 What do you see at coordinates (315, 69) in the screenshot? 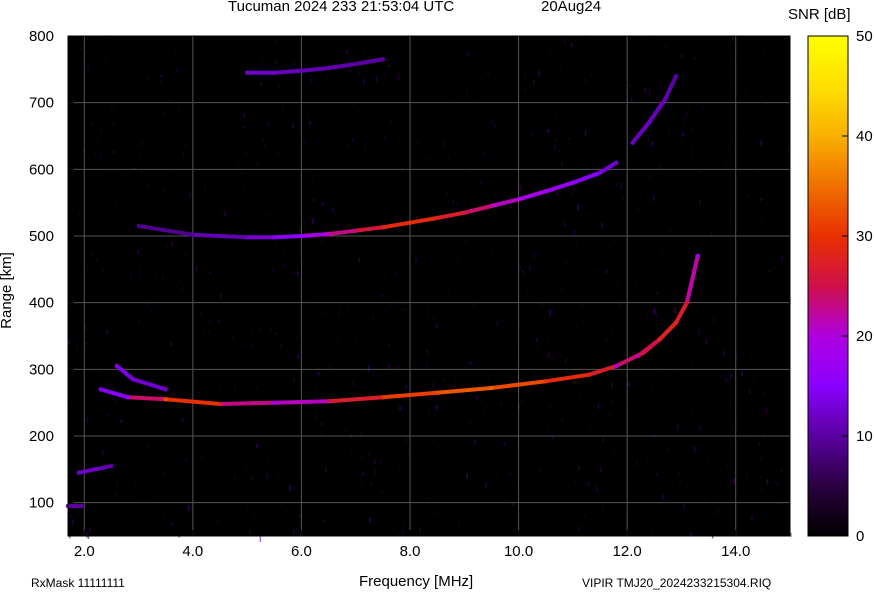
I see `echo-trace-segment` at bounding box center [315, 69].